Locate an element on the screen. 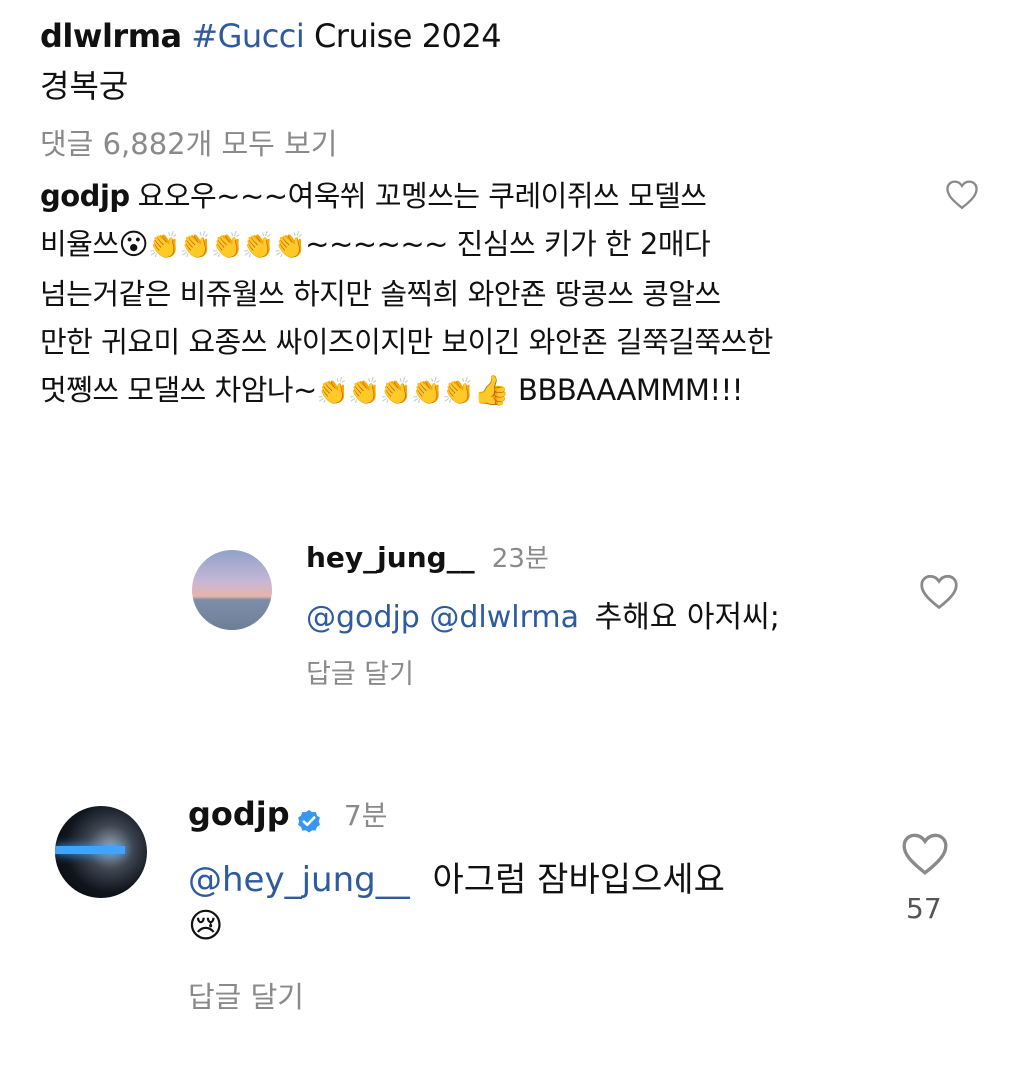 The height and width of the screenshot is (1067, 1024). reply-text: 추해요 아저씨; is located at coordinates (687, 617).